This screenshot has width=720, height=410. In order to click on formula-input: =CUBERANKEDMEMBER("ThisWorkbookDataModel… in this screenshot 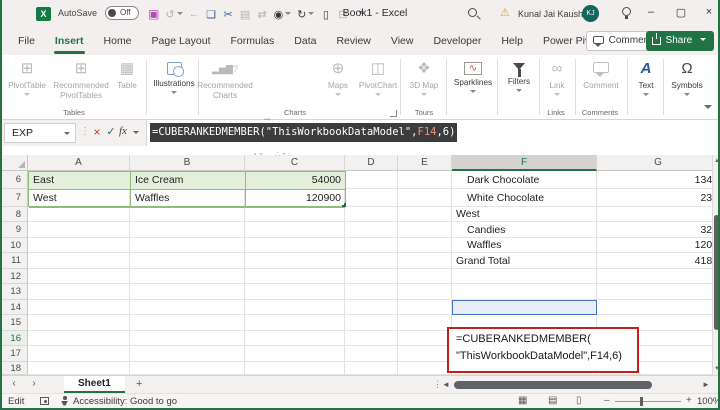, I will do `click(433, 133)`.